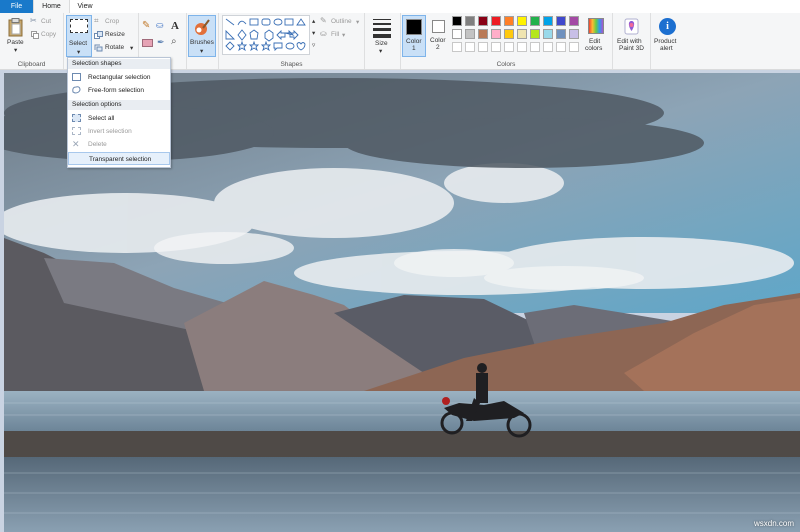 The image size is (800, 532). I want to click on scissors-icon: ✂, so click(33, 20).